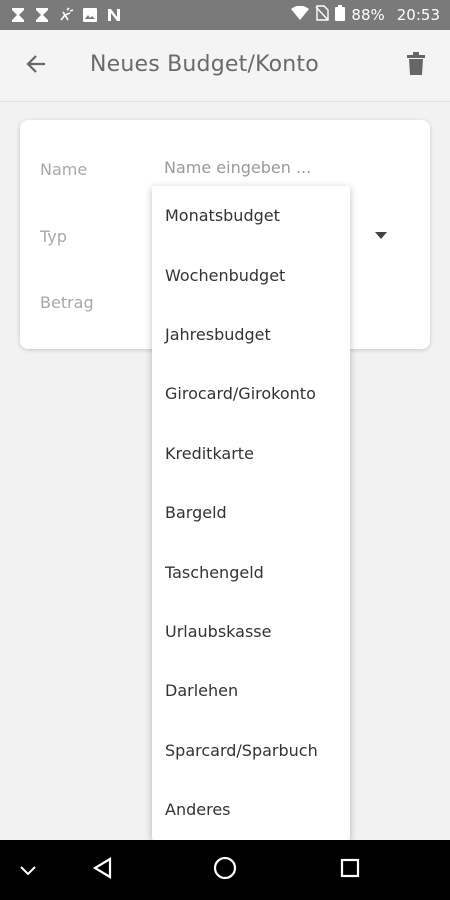 The height and width of the screenshot is (900, 450). What do you see at coordinates (225, 15) in the screenshot?
I see `status-bar: 88% 20:53` at bounding box center [225, 15].